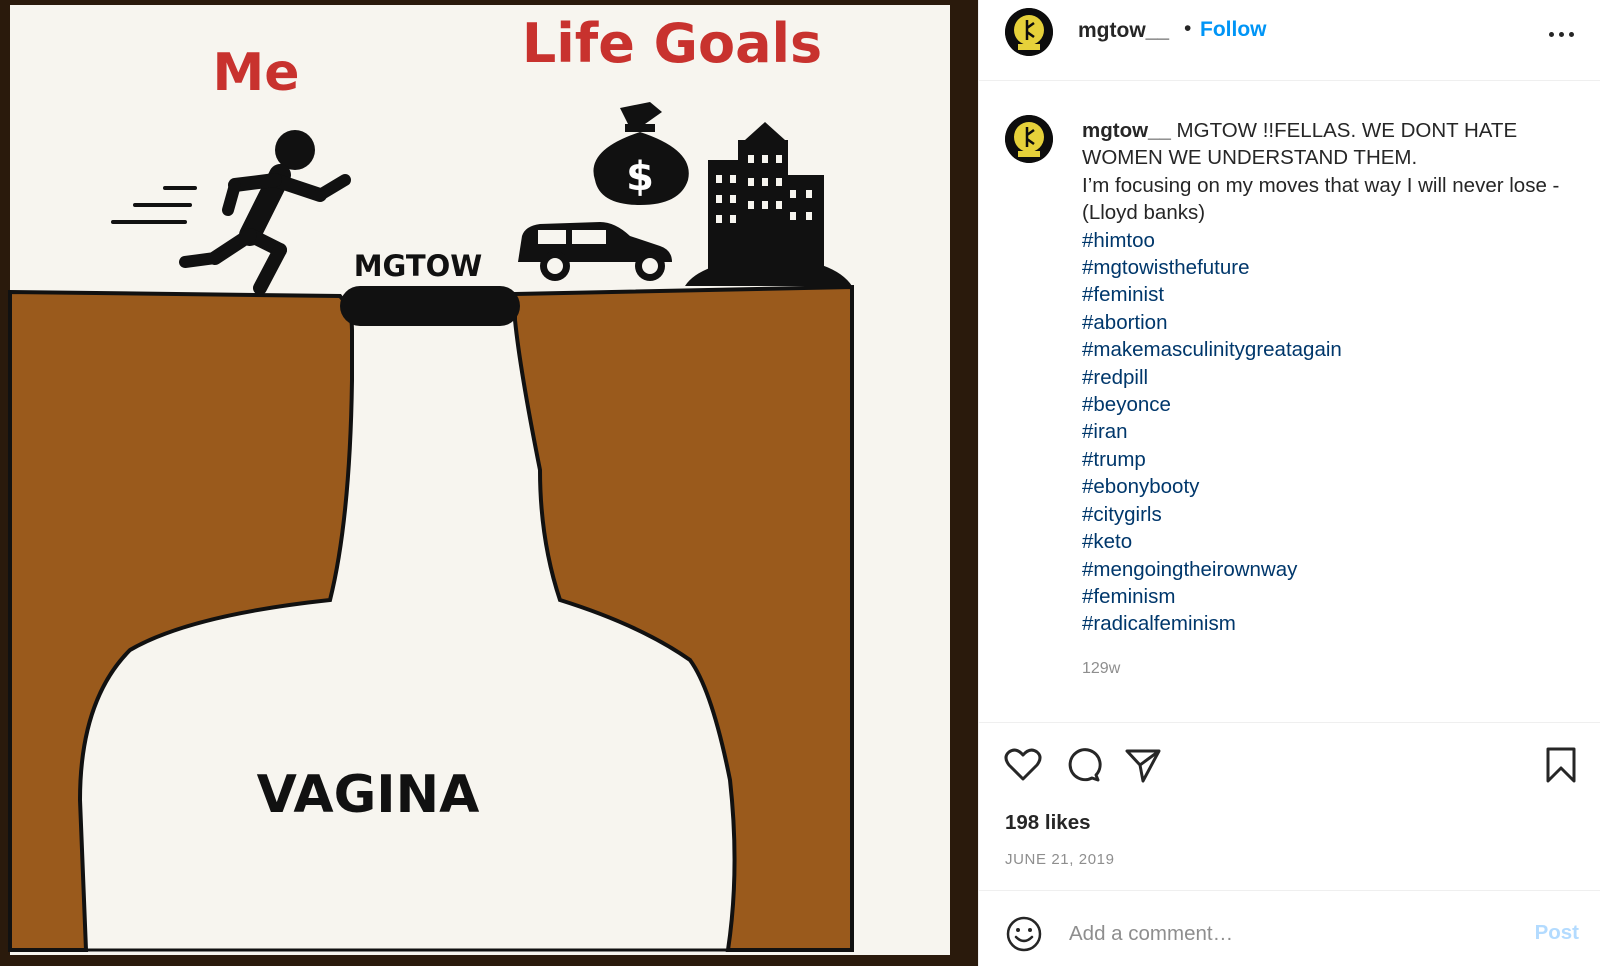  What do you see at coordinates (1562, 33) in the screenshot?
I see `more-options-icon` at bounding box center [1562, 33].